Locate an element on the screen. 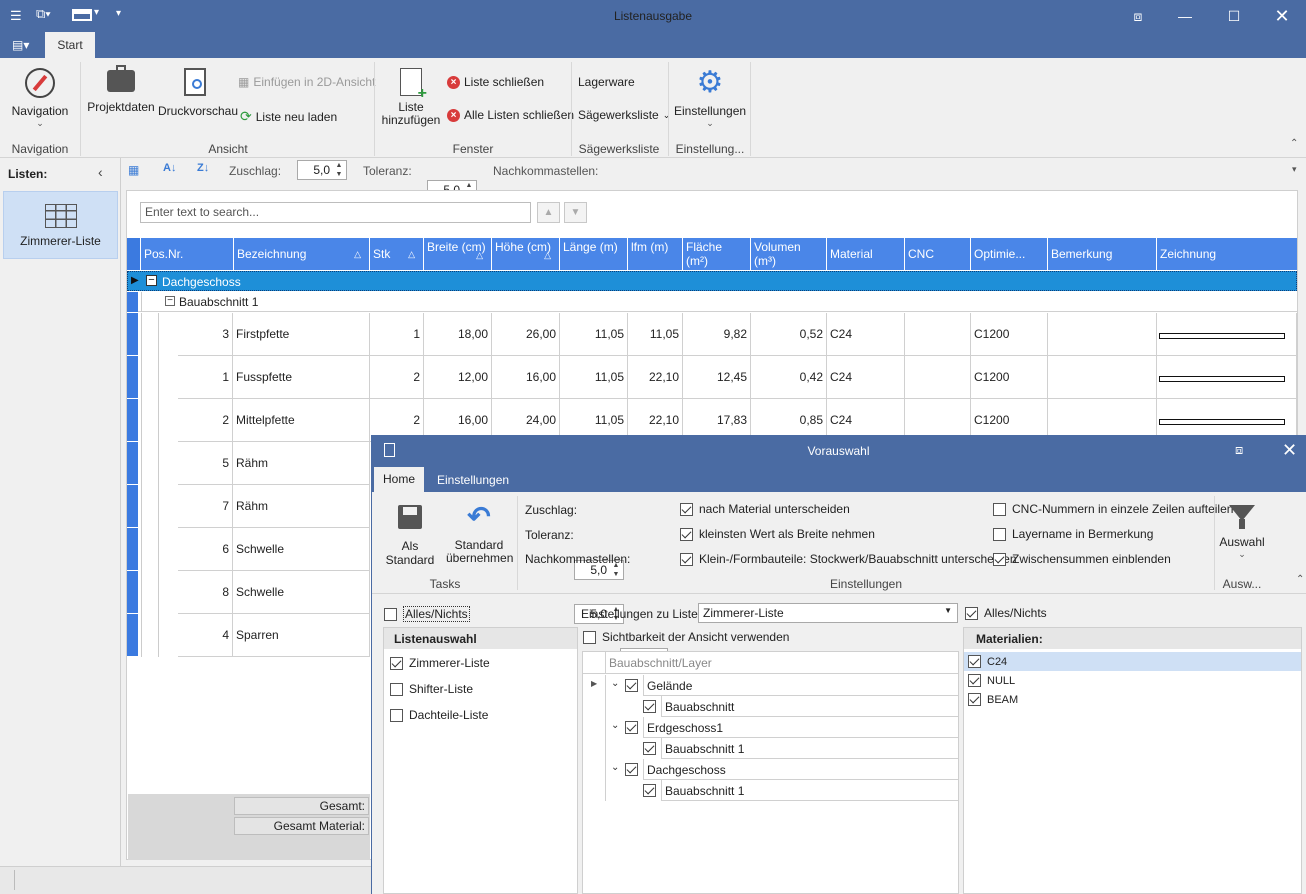 The image size is (1306, 894). tab-start: Start is located at coordinates (70, 45).